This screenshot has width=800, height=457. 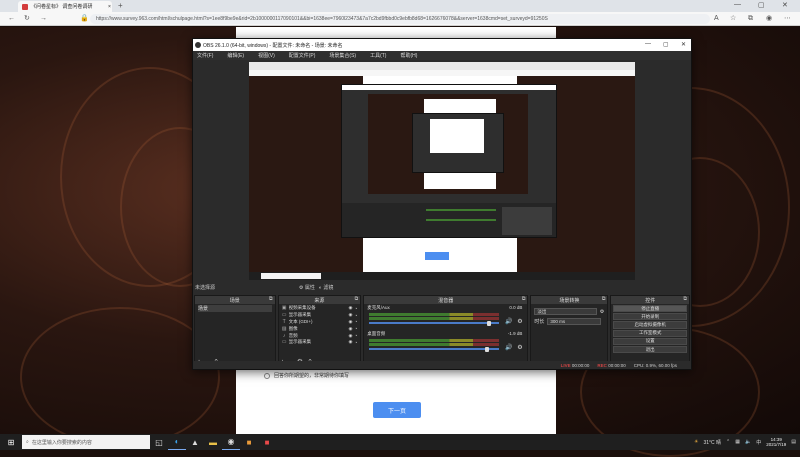 What do you see at coordinates (177, 442) in the screenshot?
I see `edge-browser-icon: ◐` at bounding box center [177, 442].